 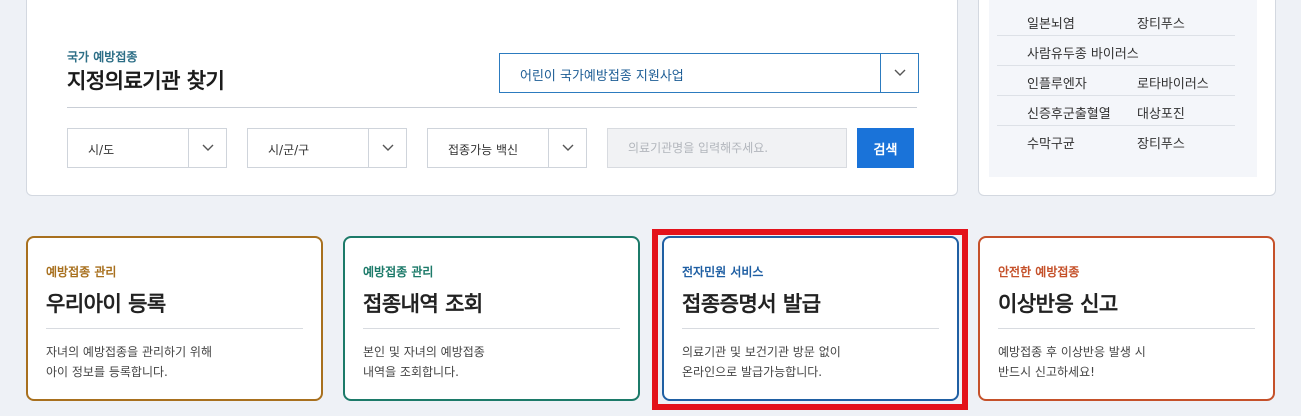 What do you see at coordinates (727, 148) in the screenshot?
I see `clinic-name-input` at bounding box center [727, 148].